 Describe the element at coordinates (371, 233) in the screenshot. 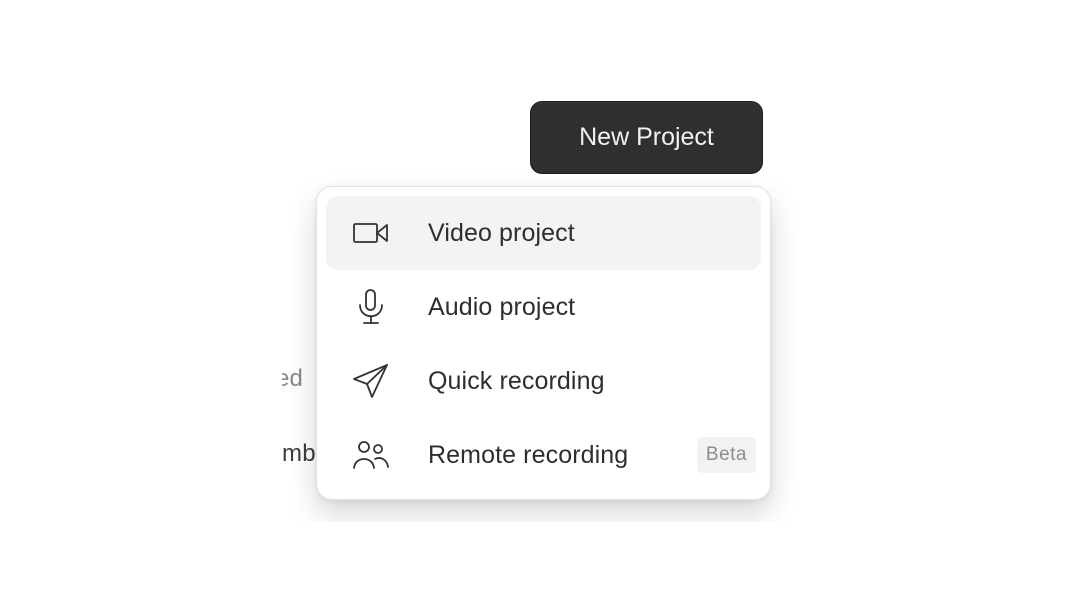

I see `video-camera-icon` at that location.